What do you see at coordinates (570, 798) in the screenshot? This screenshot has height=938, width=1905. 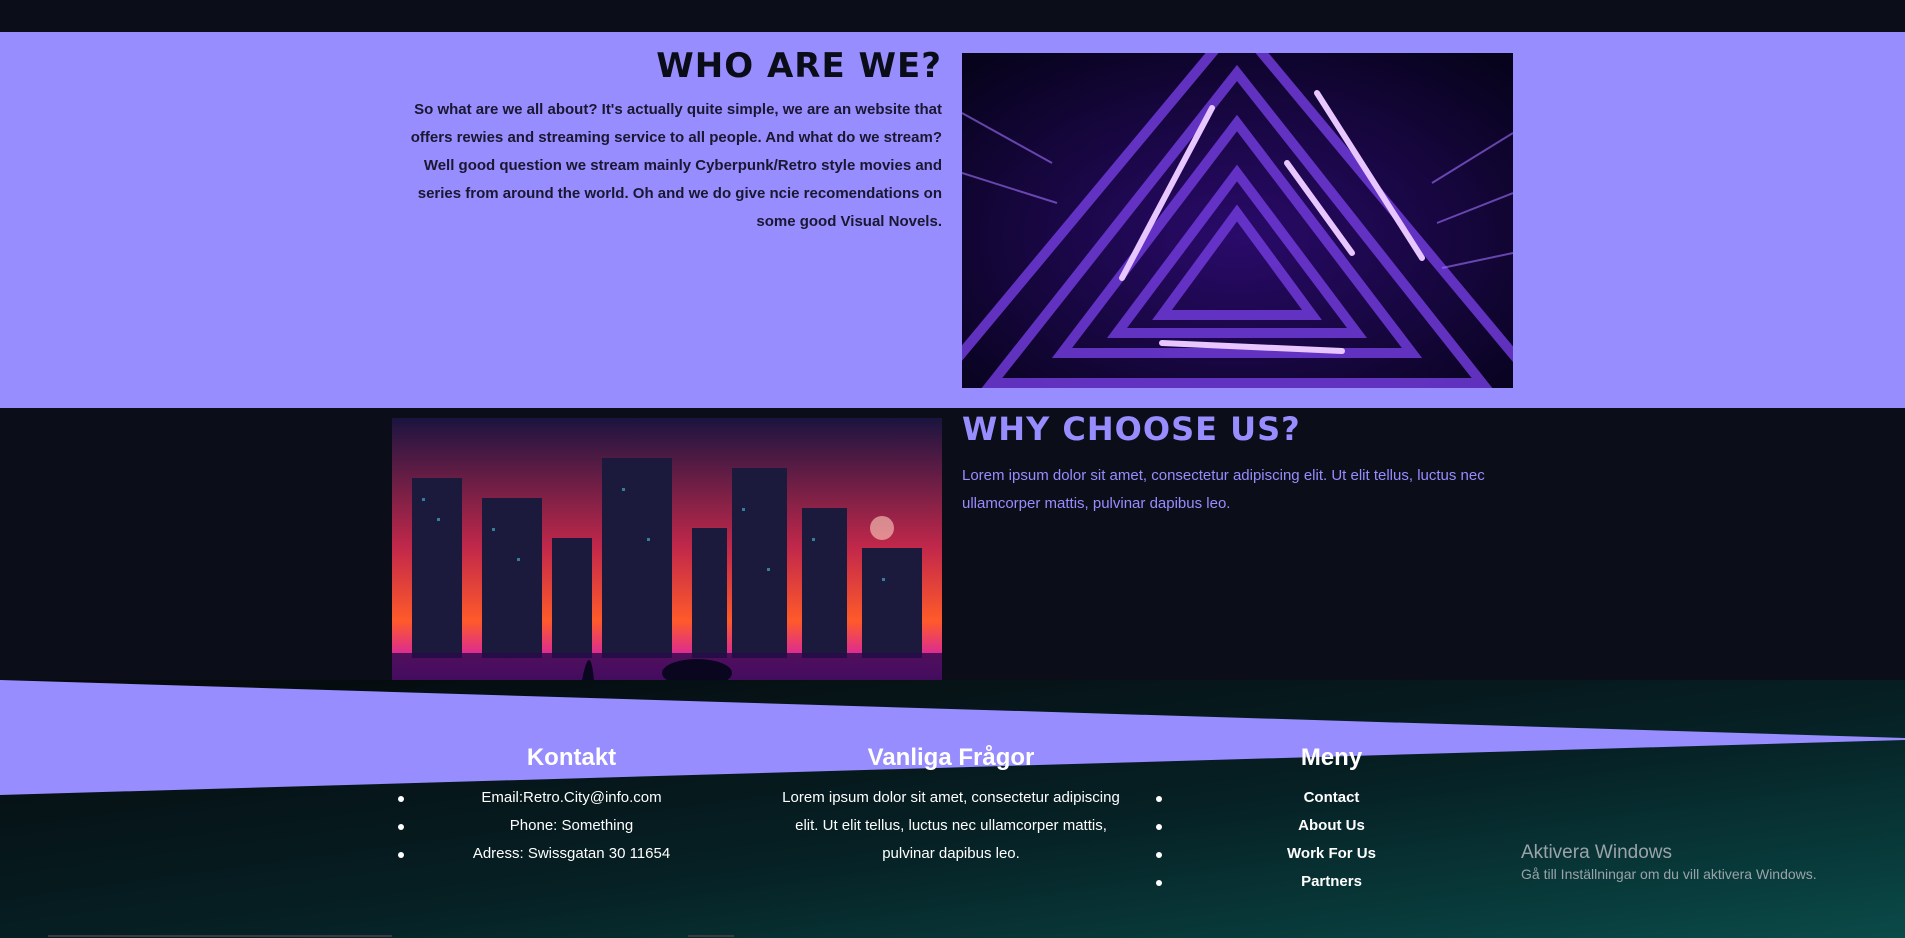 I see `contact-email: Email:Retro.City@info.com` at bounding box center [570, 798].